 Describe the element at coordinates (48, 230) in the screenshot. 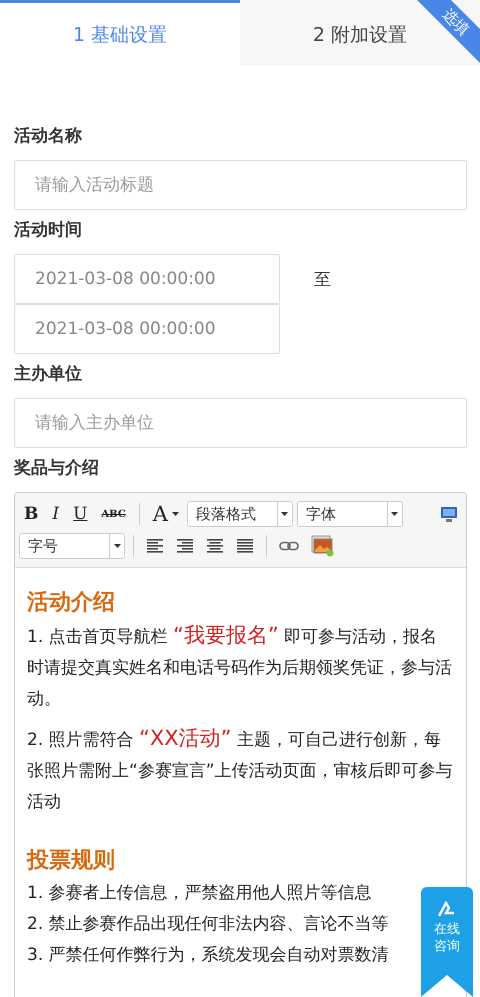

I see `field-label: 活动时间` at that location.